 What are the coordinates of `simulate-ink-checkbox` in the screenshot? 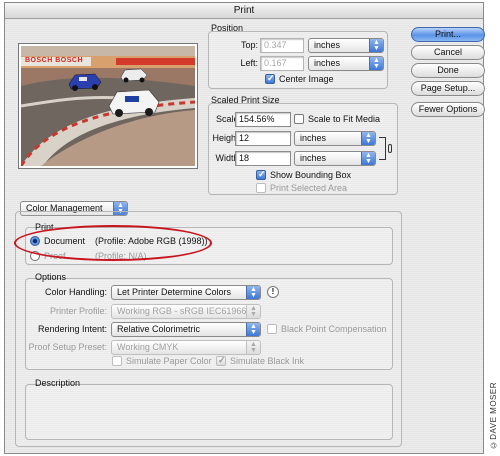 It's located at (221, 360).